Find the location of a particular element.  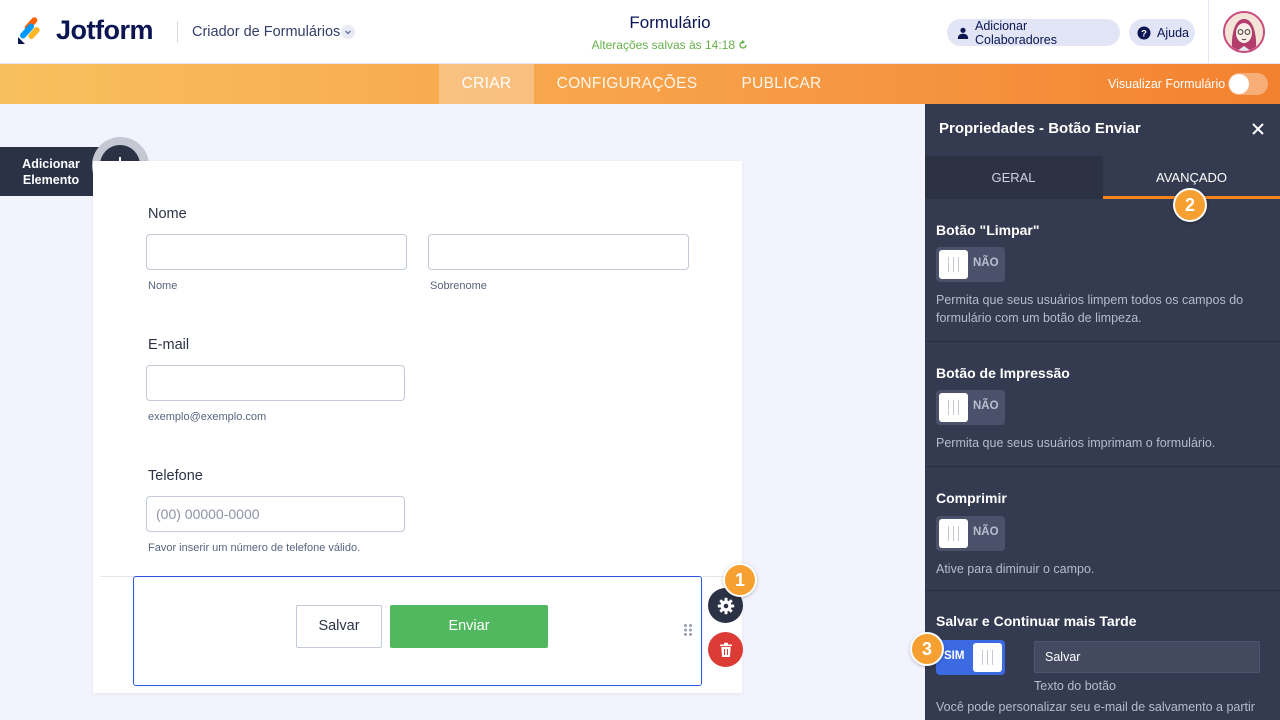

add-element-label: Adicionar Elemento is located at coordinates (51, 172).